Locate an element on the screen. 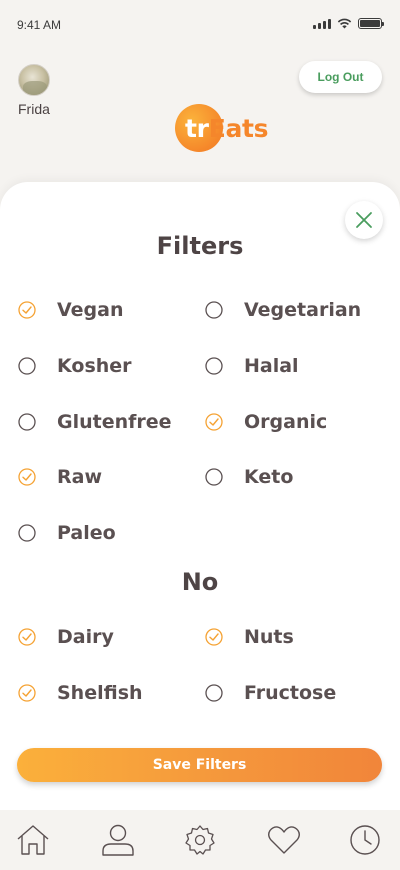 Image resolution: width=400 pixels, height=870 pixels. history-icon is located at coordinates (365, 840).